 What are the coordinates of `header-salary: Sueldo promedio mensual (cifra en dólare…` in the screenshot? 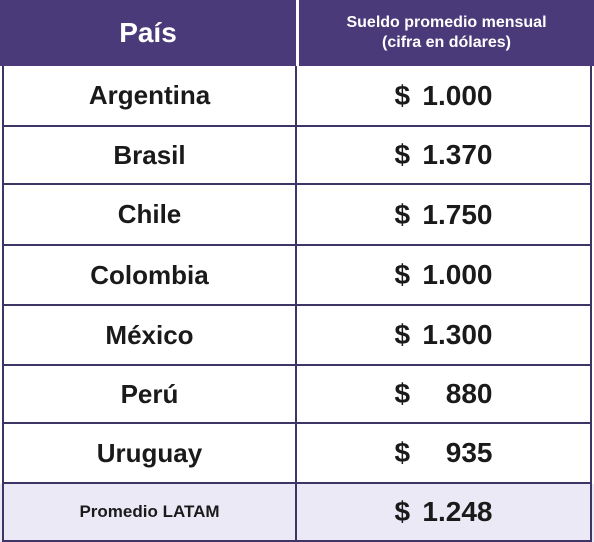 It's located at (446, 33).